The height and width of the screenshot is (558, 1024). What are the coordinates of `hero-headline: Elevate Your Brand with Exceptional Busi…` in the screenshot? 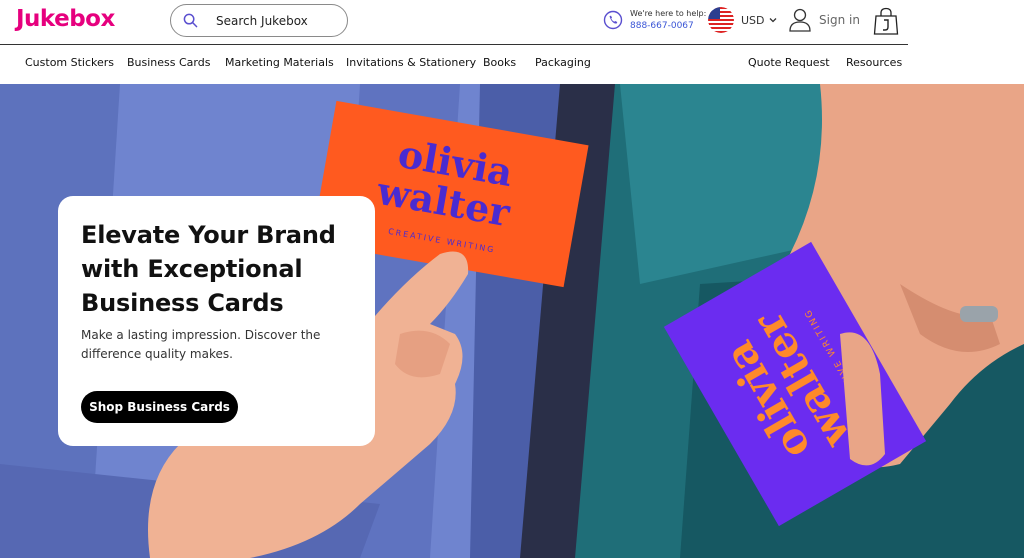 It's located at (208, 269).